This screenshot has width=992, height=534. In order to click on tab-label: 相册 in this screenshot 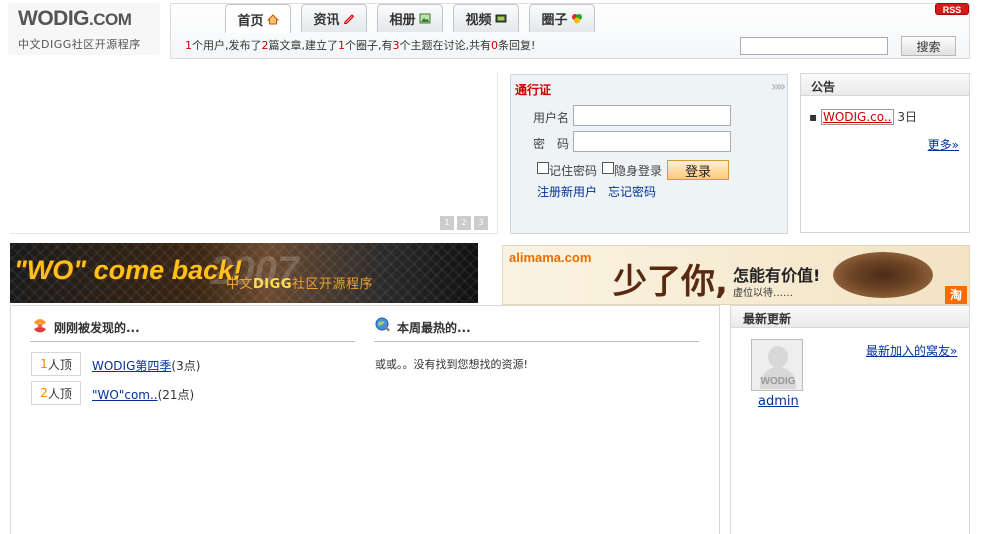, I will do `click(402, 20)`.